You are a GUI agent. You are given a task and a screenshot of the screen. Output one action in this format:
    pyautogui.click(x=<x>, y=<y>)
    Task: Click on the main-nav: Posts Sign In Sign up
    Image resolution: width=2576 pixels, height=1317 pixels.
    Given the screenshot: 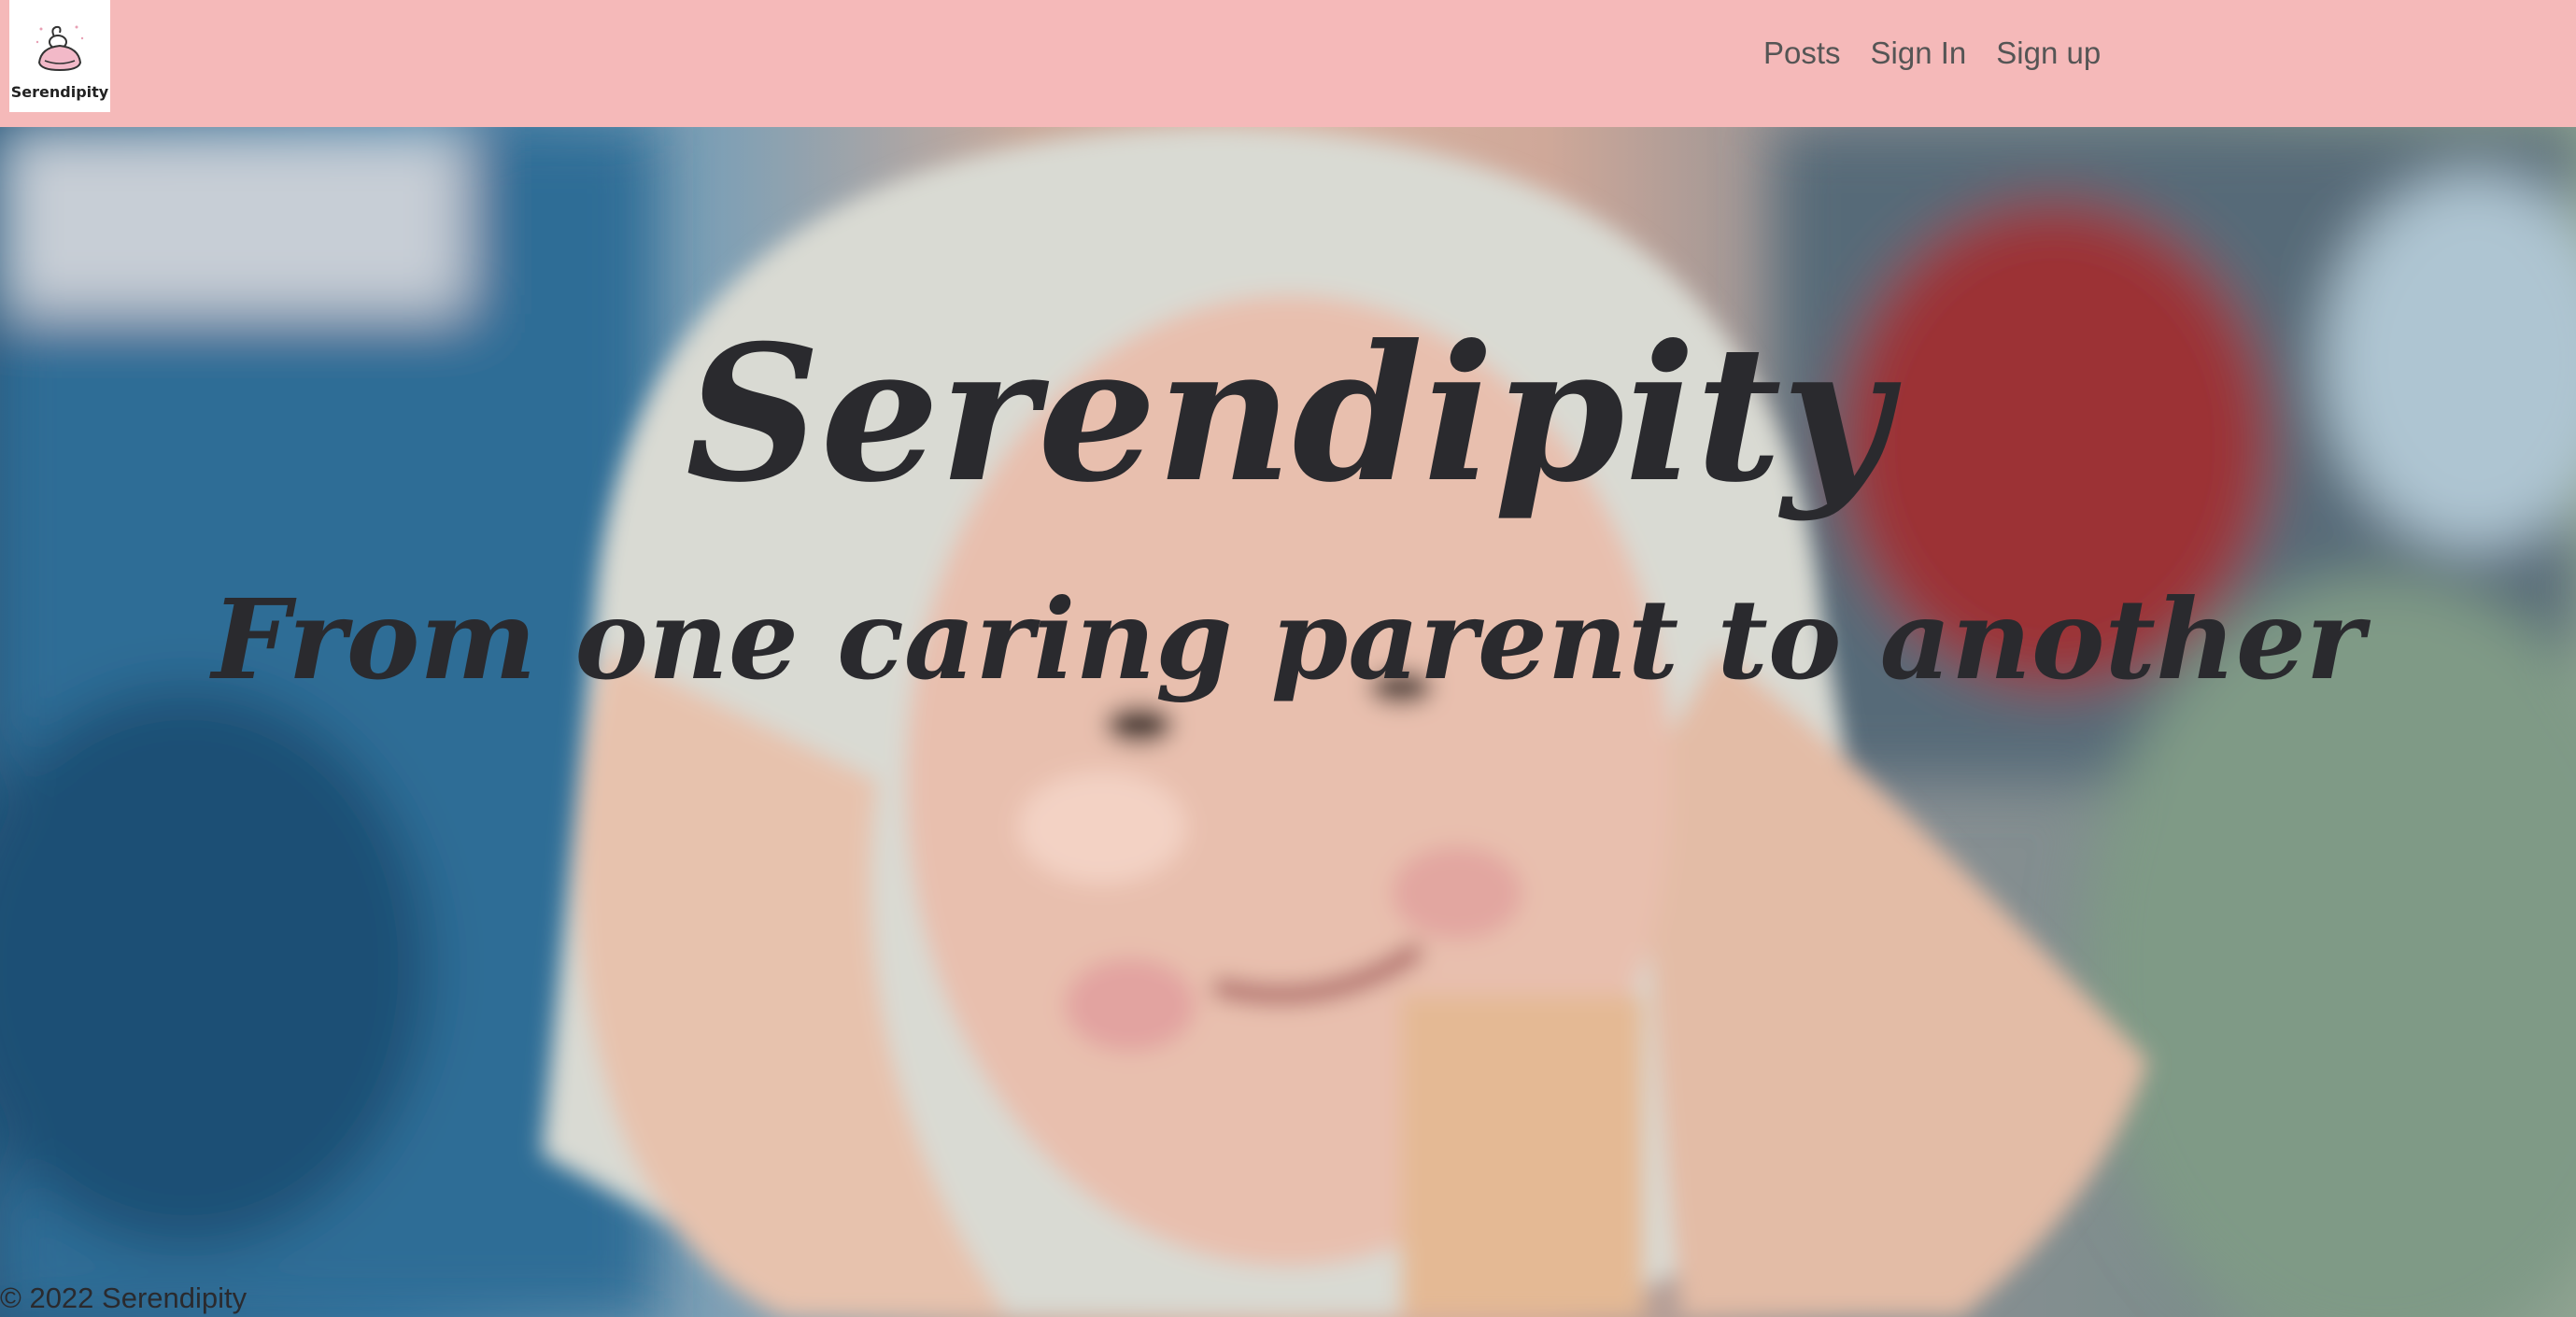 What is the action you would take?
    pyautogui.click(x=1932, y=53)
    